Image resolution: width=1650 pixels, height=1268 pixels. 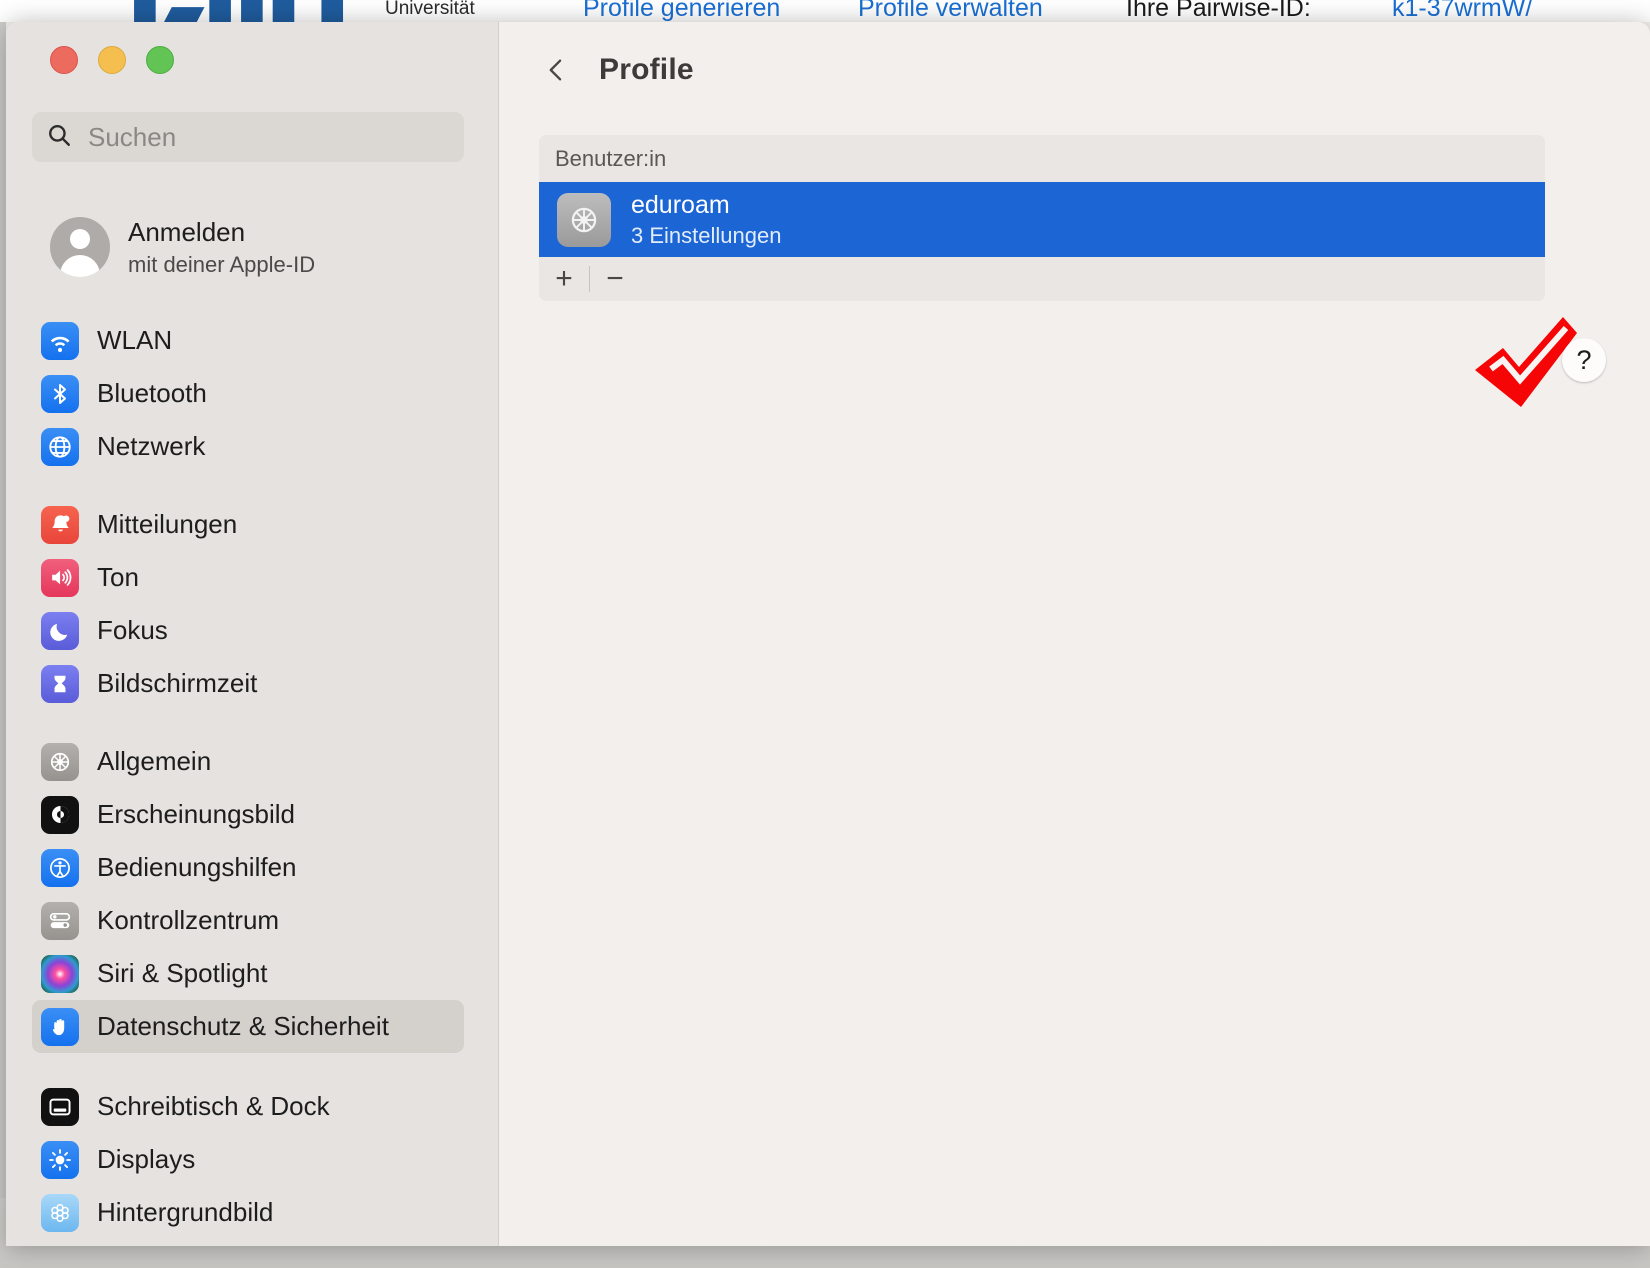 What do you see at coordinates (248, 247) in the screenshot?
I see `apple-id-signin-row: Anmelden mit deiner Apple-ID` at bounding box center [248, 247].